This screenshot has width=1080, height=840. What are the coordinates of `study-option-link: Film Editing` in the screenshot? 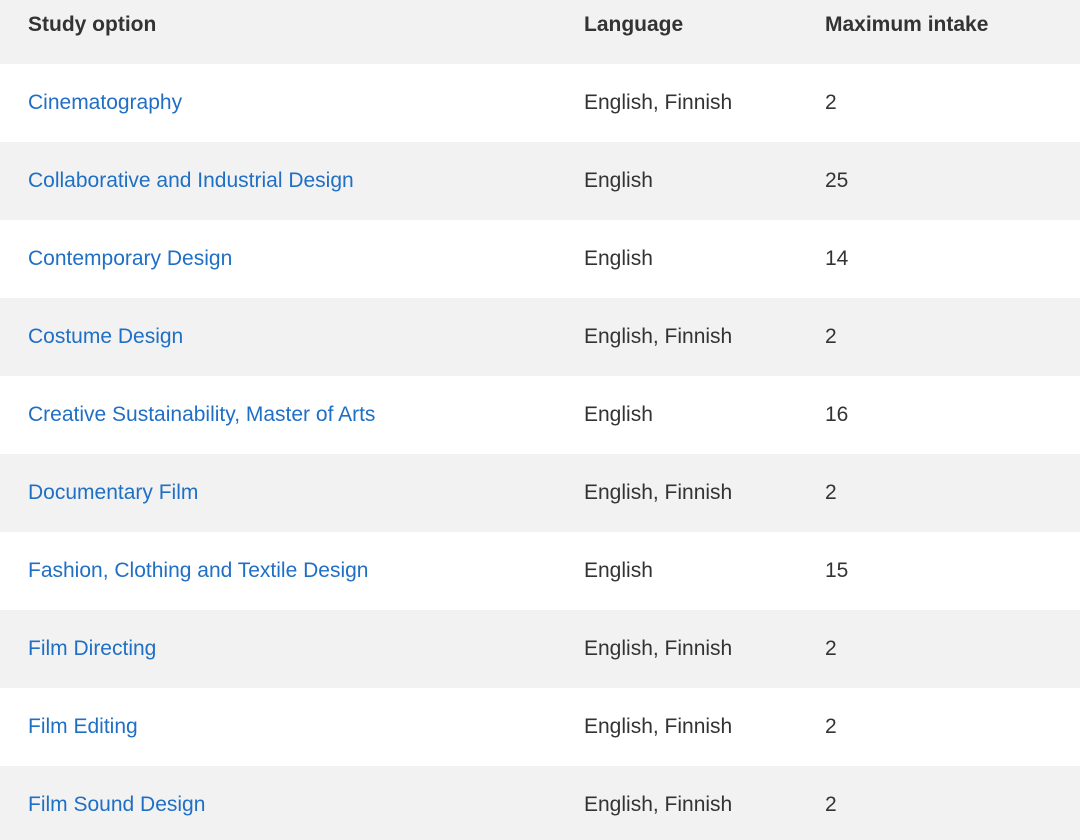 It's located at (83, 726).